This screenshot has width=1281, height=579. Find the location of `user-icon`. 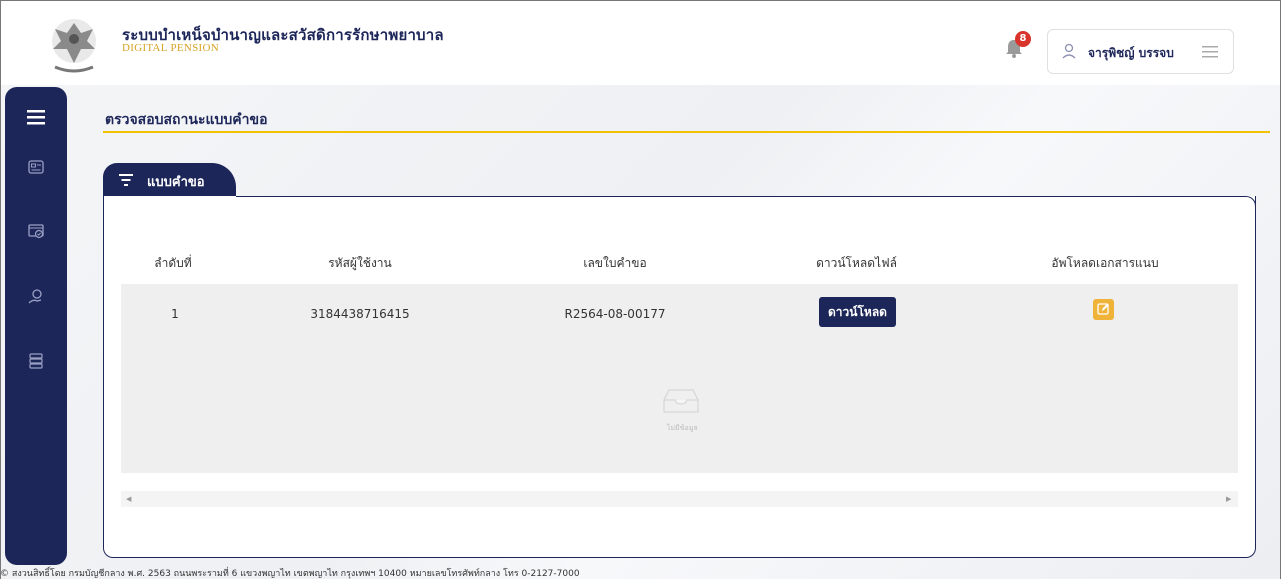

user-icon is located at coordinates (1069, 51).